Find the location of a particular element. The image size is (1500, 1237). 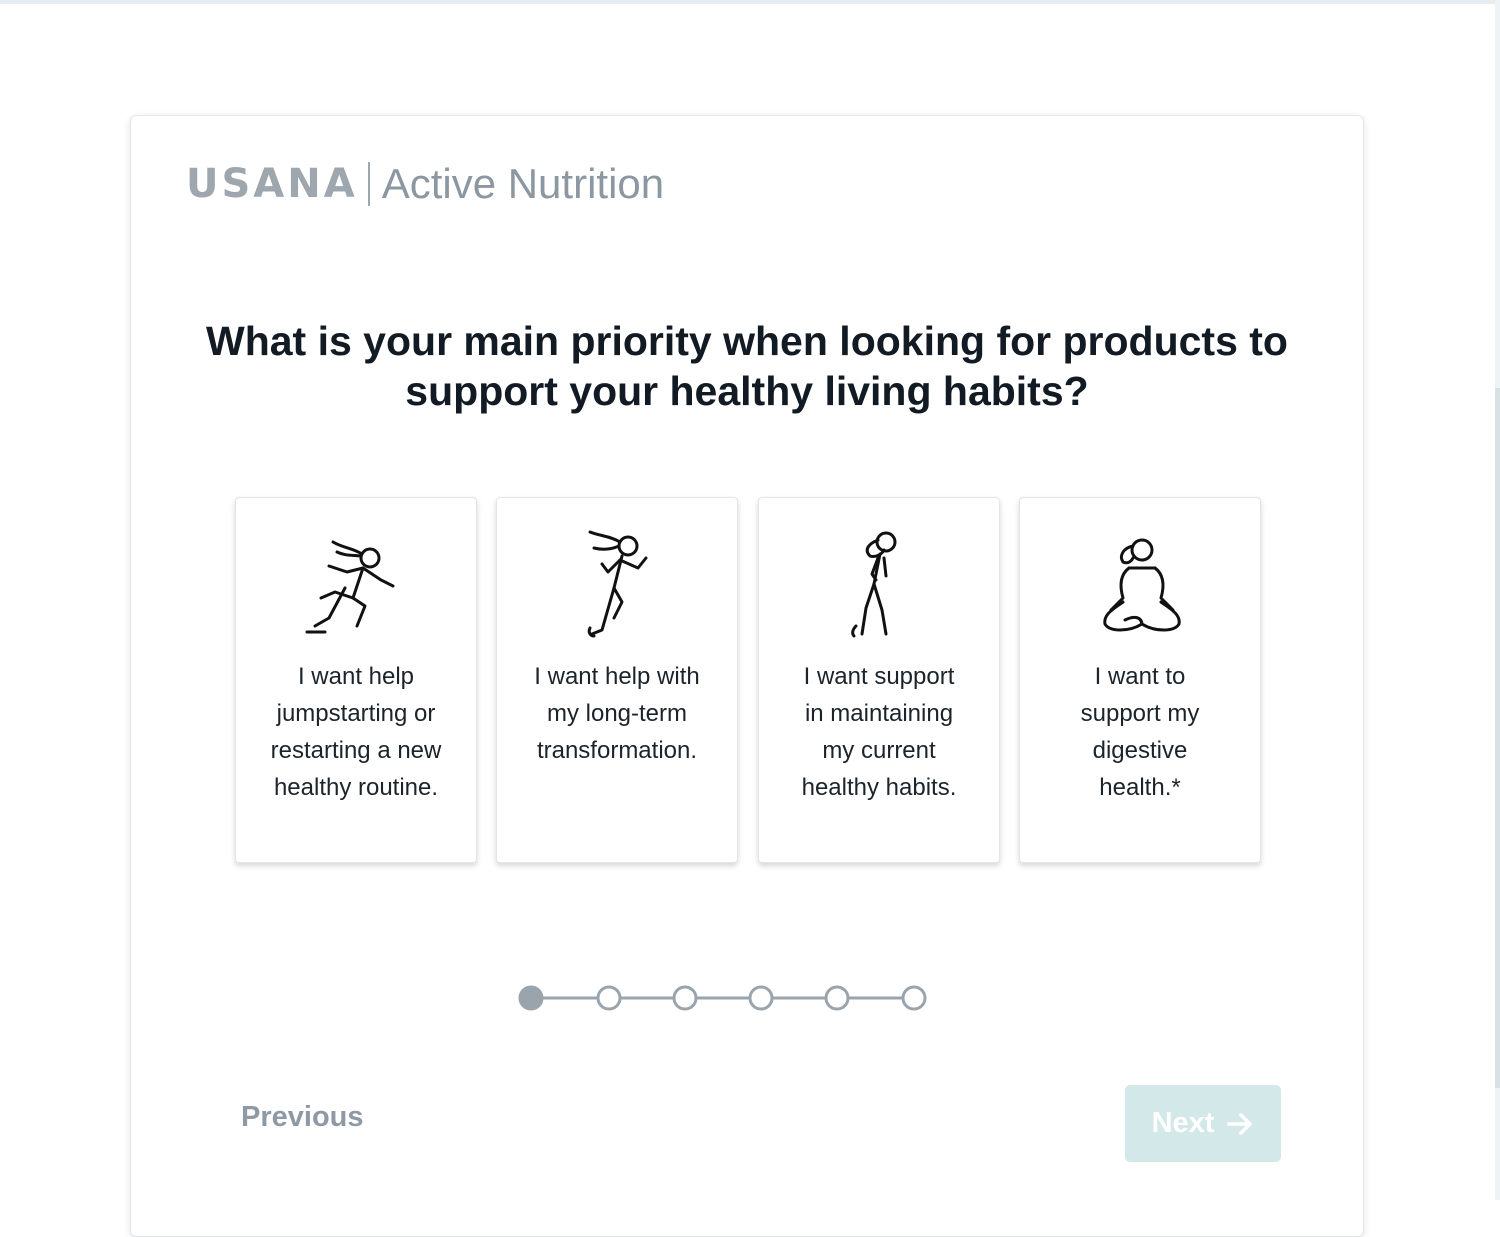

step-dot-1-active is located at coordinates (531, 998).